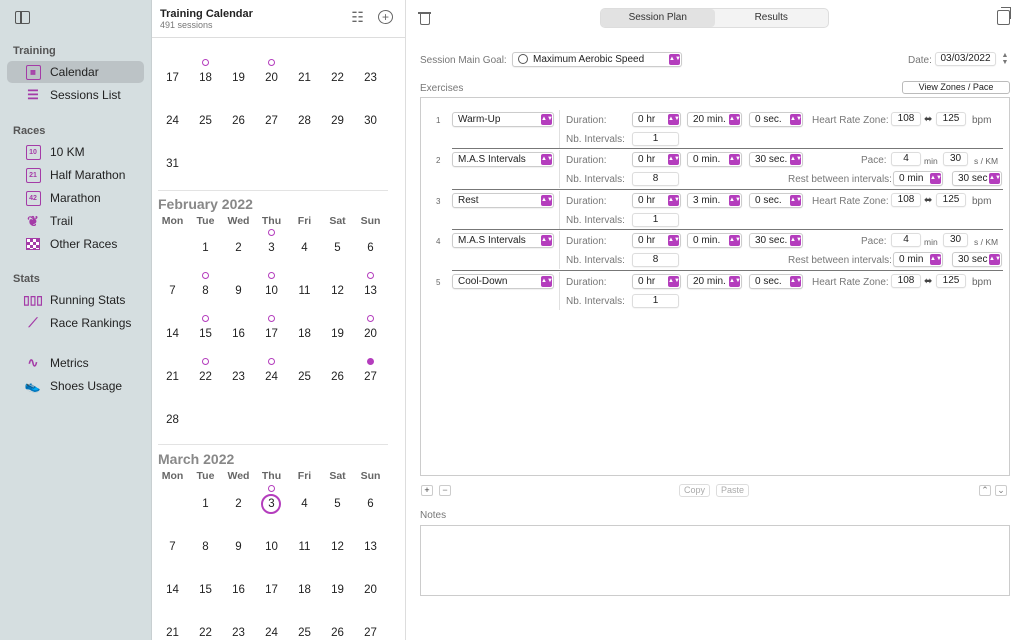  I want to click on add-session-icon: +, so click(385, 17).